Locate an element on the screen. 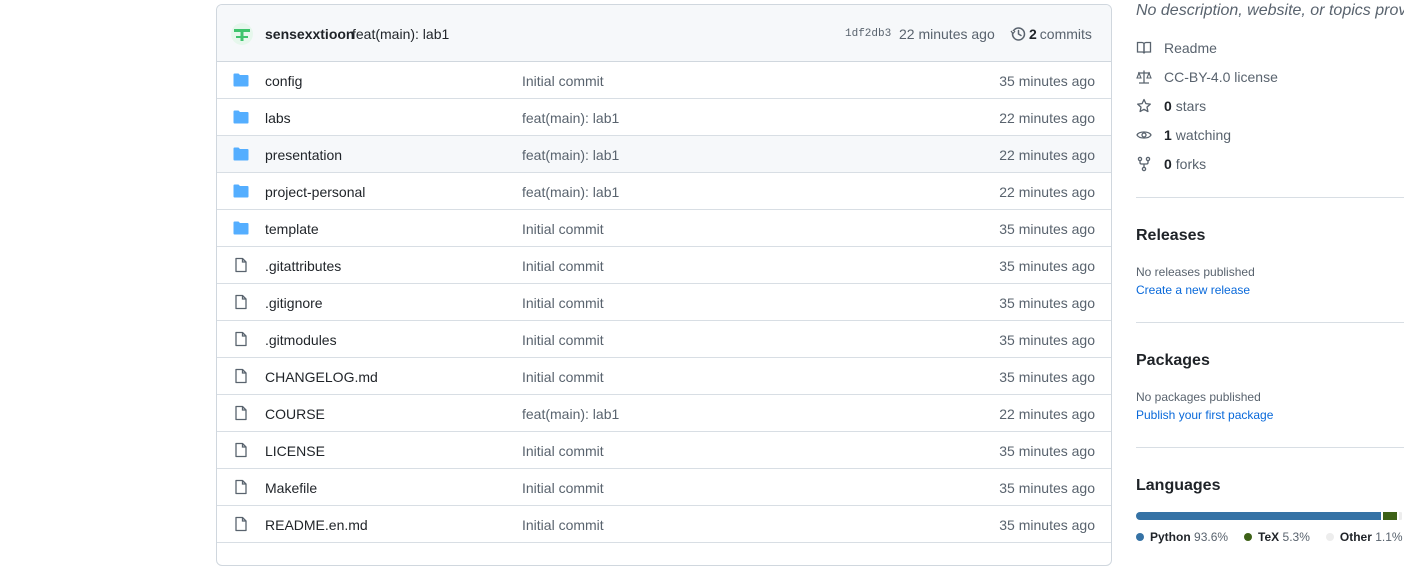 The width and height of the screenshot is (1404, 566). file-name-link: labs is located at coordinates (278, 118).